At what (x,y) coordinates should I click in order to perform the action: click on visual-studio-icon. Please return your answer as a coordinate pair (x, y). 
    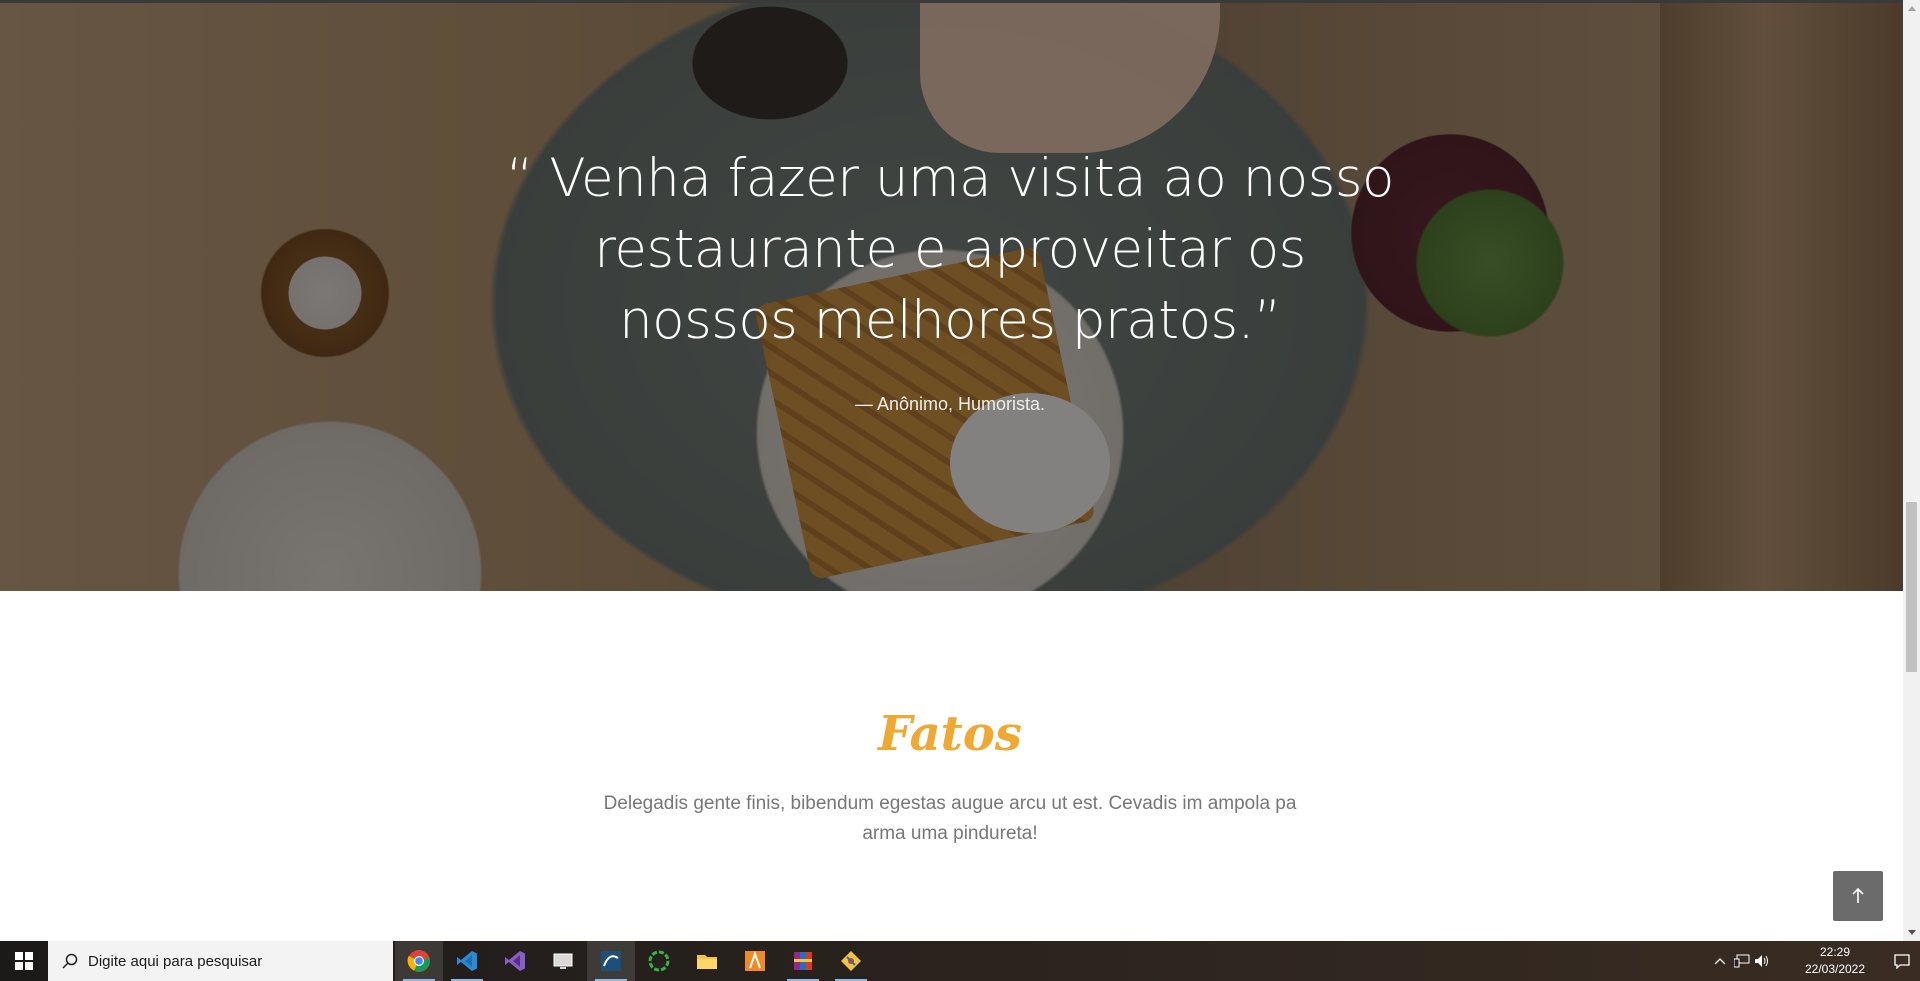
    Looking at the image, I should click on (515, 961).